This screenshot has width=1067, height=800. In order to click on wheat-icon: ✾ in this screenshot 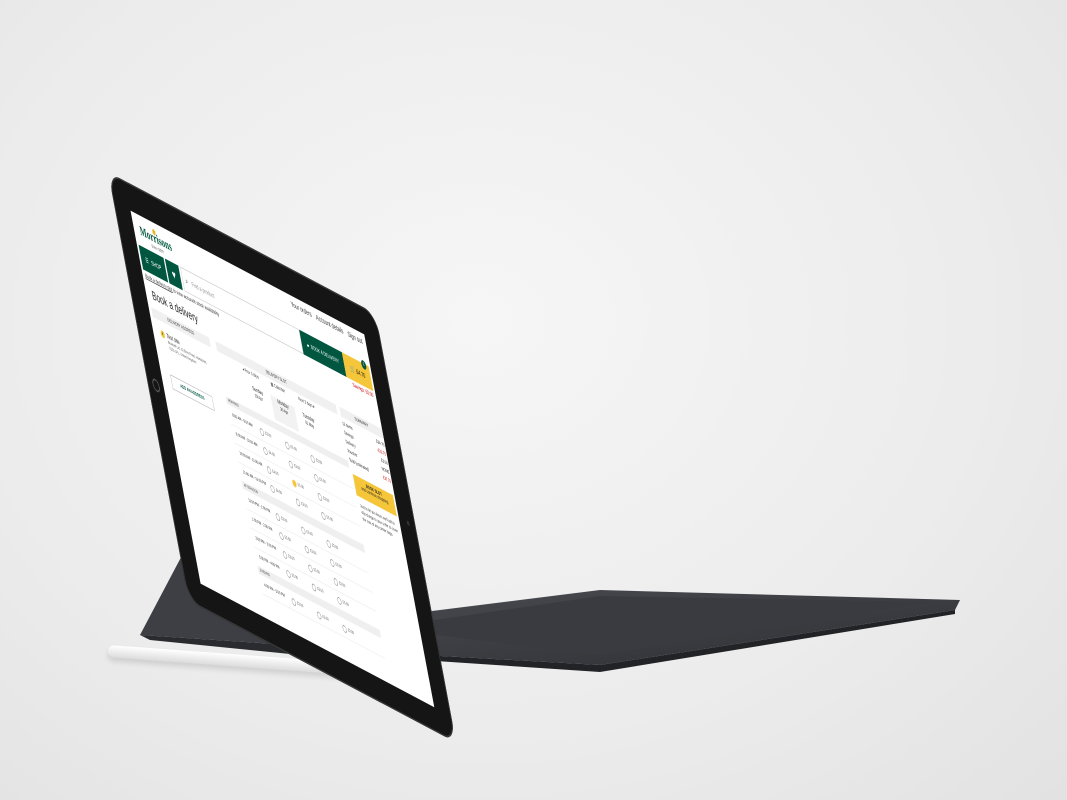, I will do `click(154, 233)`.